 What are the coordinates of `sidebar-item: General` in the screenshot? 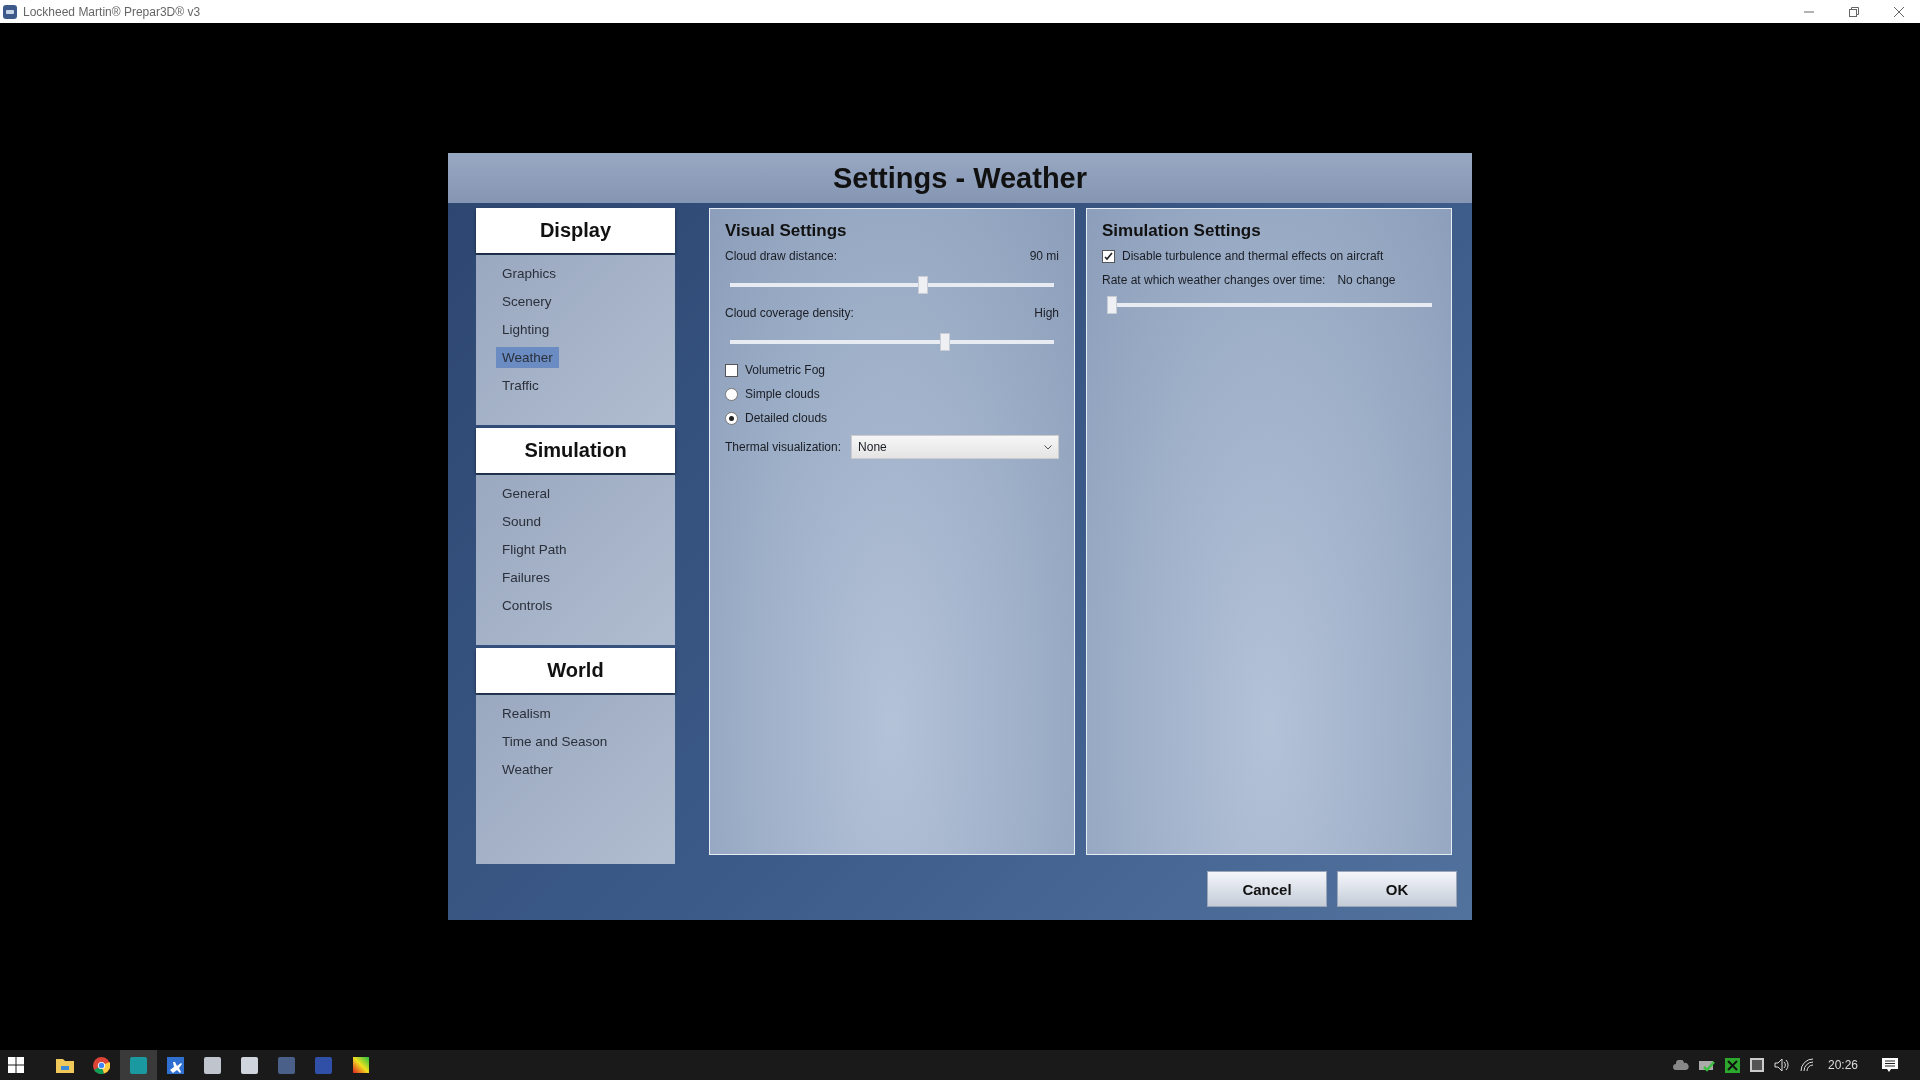 It's located at (526, 493).